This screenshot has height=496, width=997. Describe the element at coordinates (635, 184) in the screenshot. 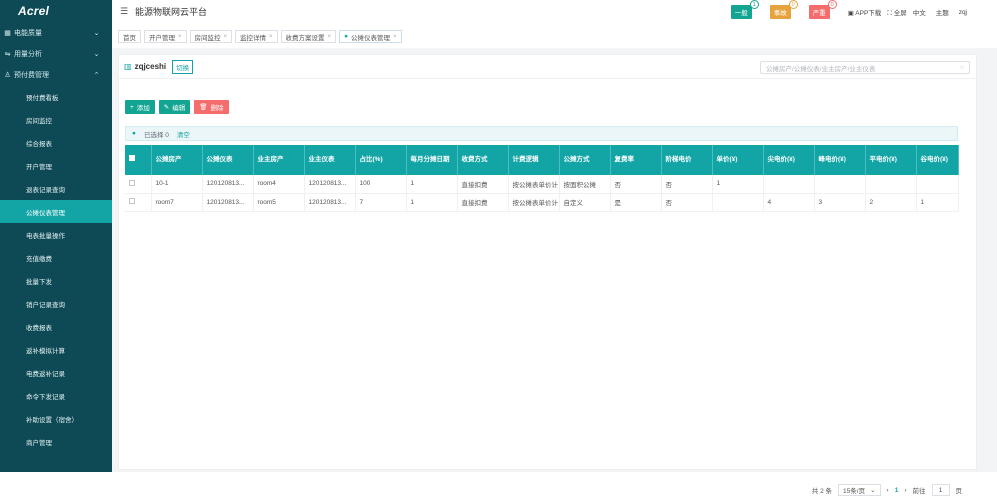

I see `table-cell: 否` at that location.